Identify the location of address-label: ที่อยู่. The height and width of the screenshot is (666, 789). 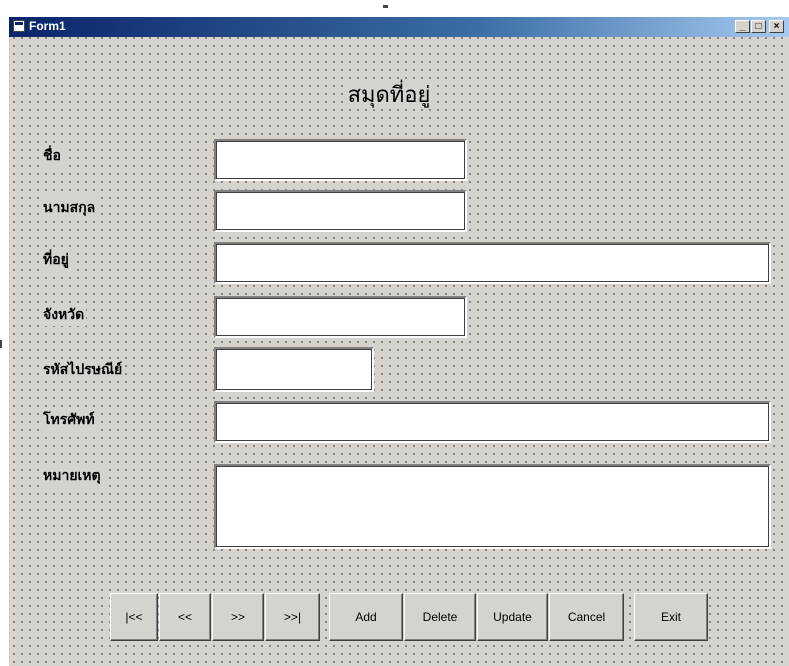
(56, 260).